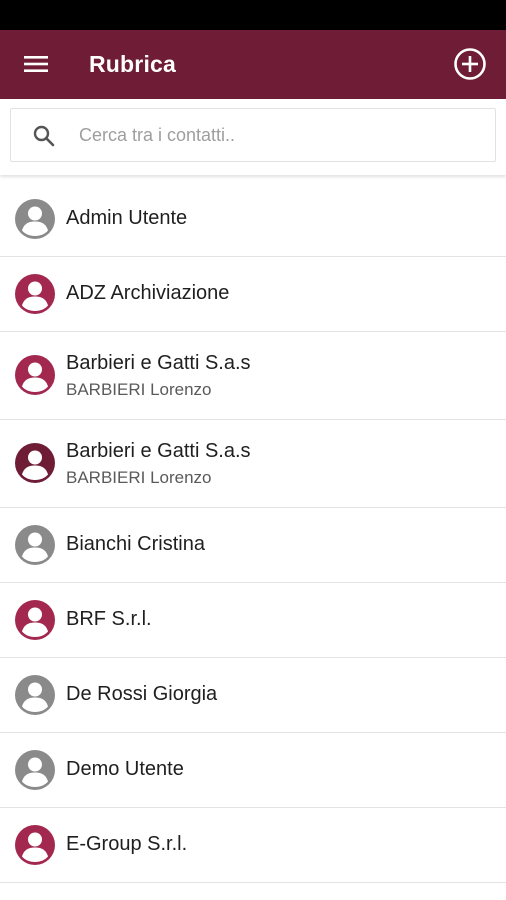 The image size is (506, 900). Describe the element at coordinates (253, 545) in the screenshot. I see `contact-row: Bianchi Cristina` at that location.